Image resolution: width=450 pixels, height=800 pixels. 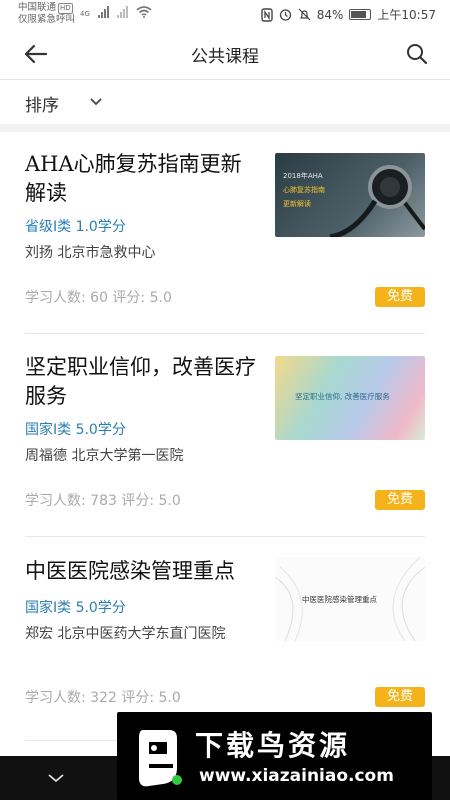 I want to click on signal-indicators: 4G, so click(x=116, y=12).